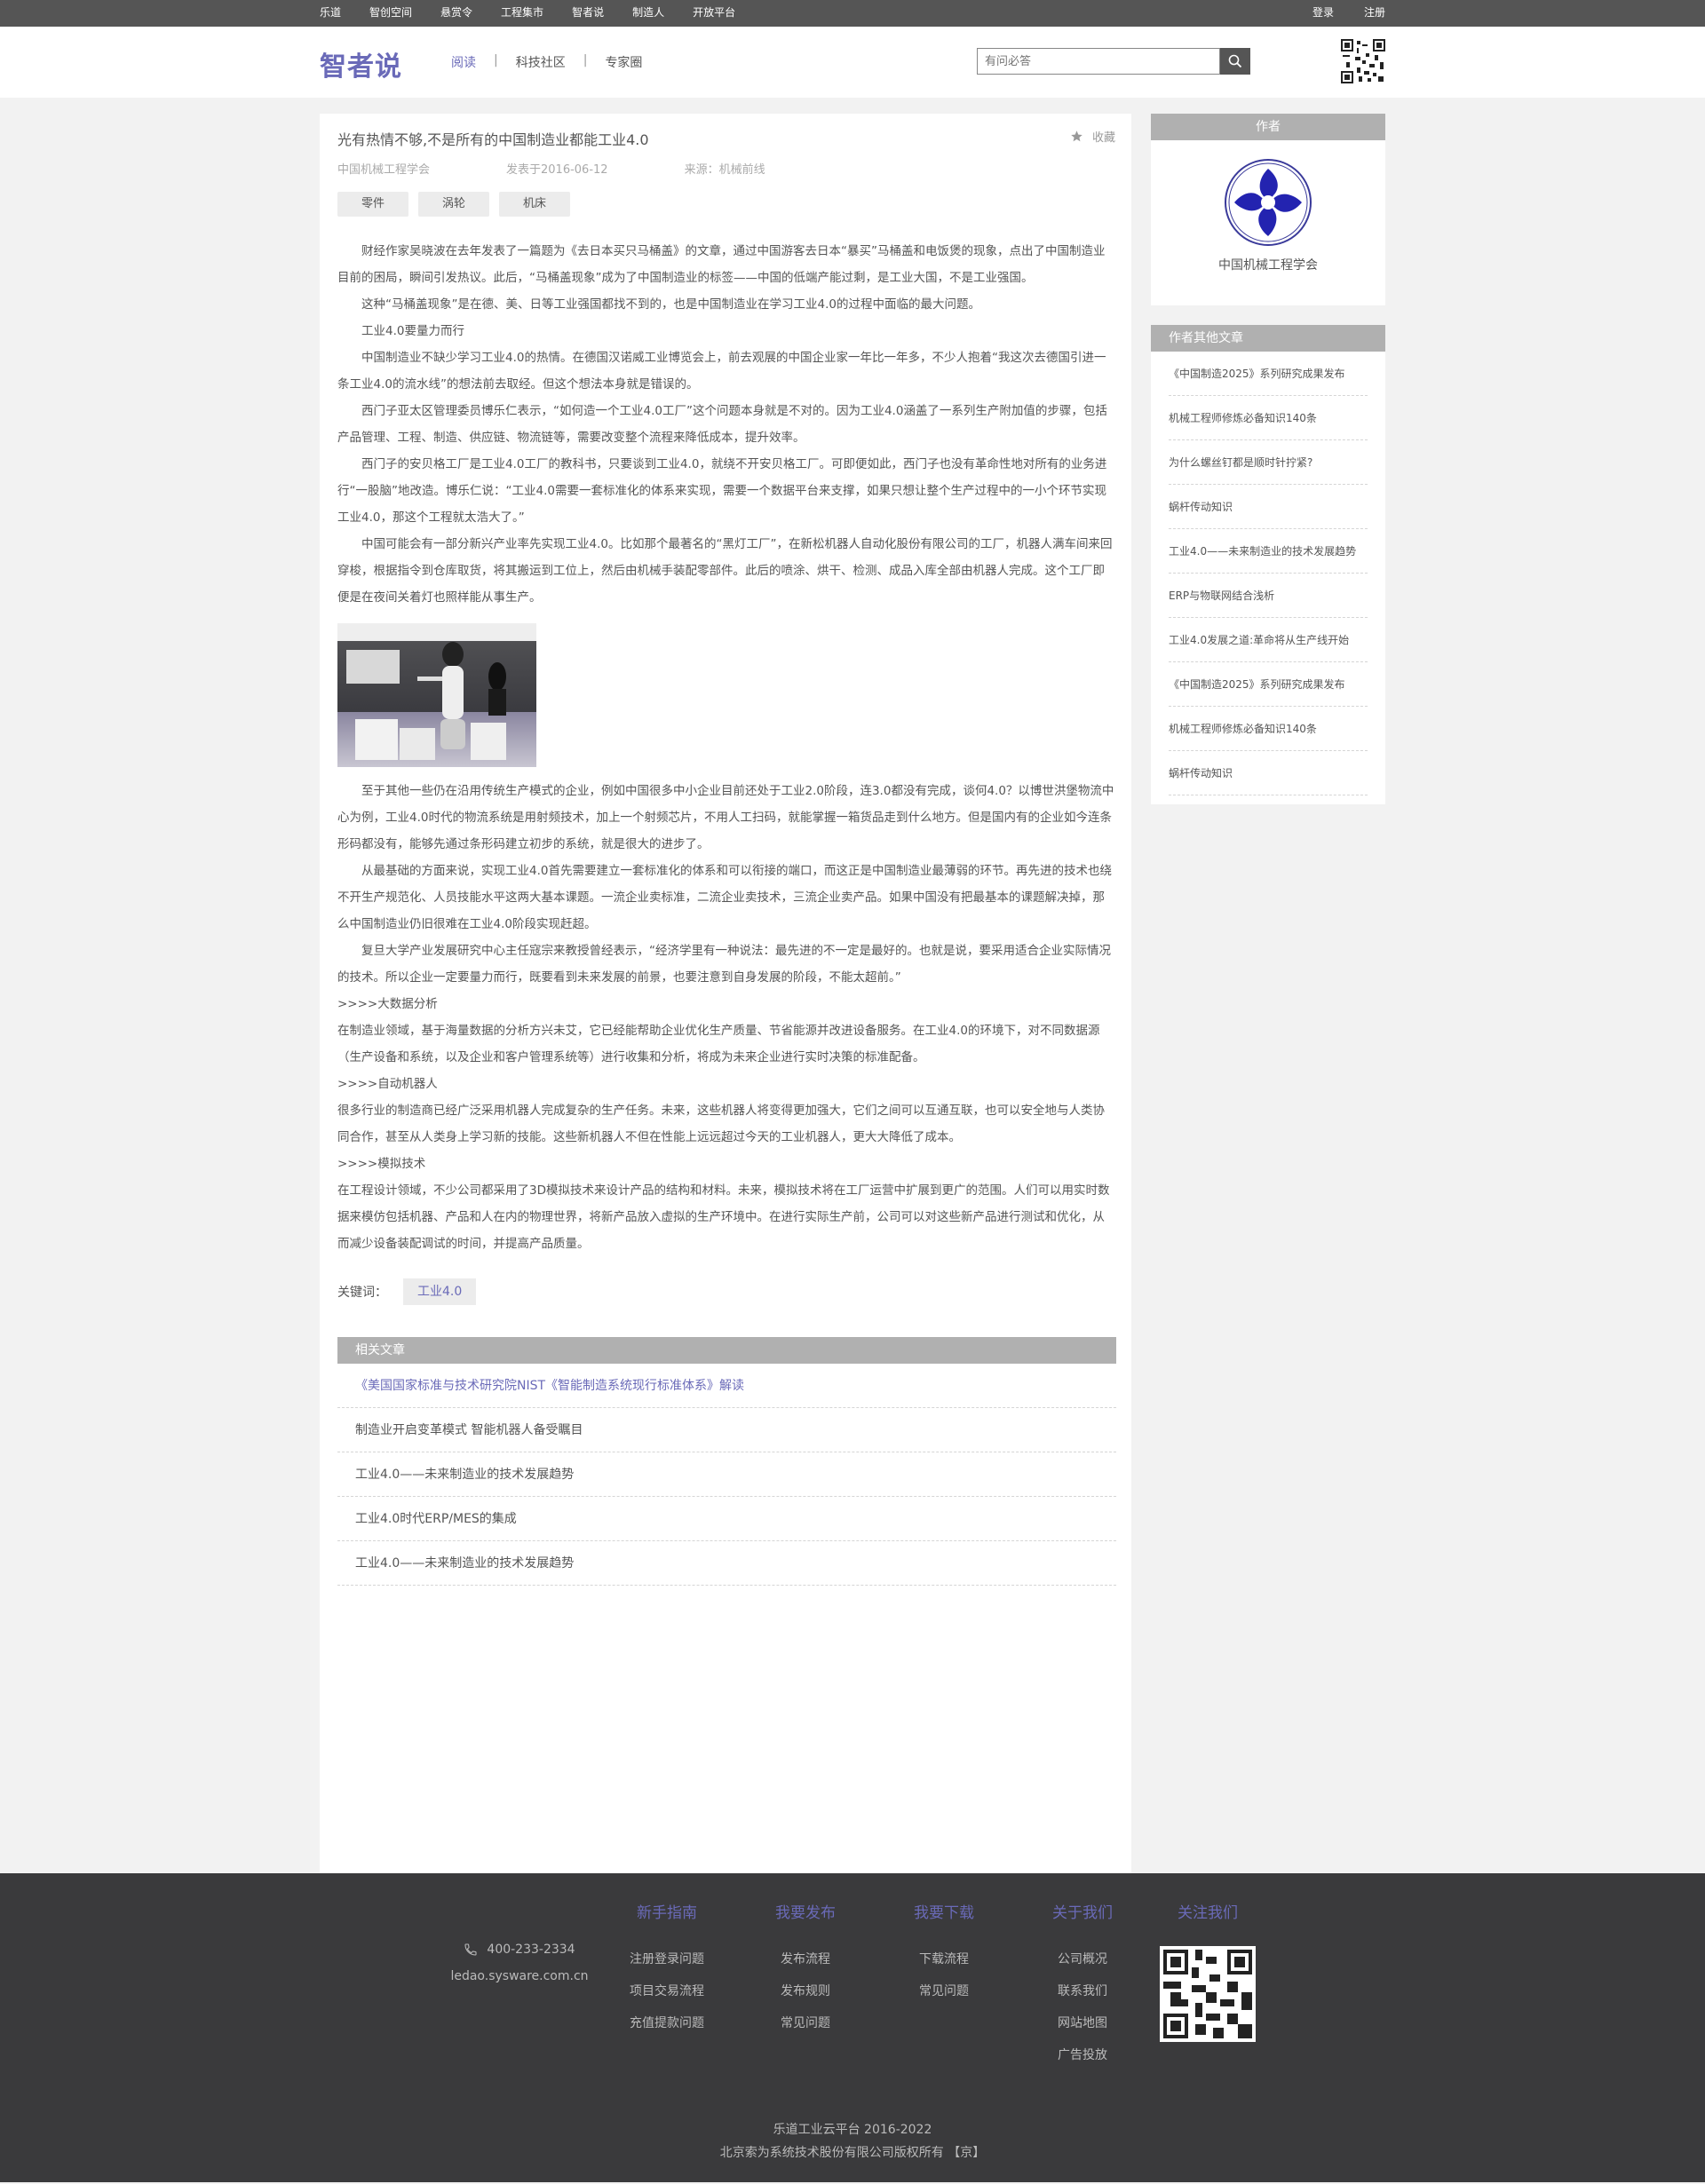 Image resolution: width=1705 pixels, height=2184 pixels. I want to click on top-nav-item: 智者说, so click(588, 12).